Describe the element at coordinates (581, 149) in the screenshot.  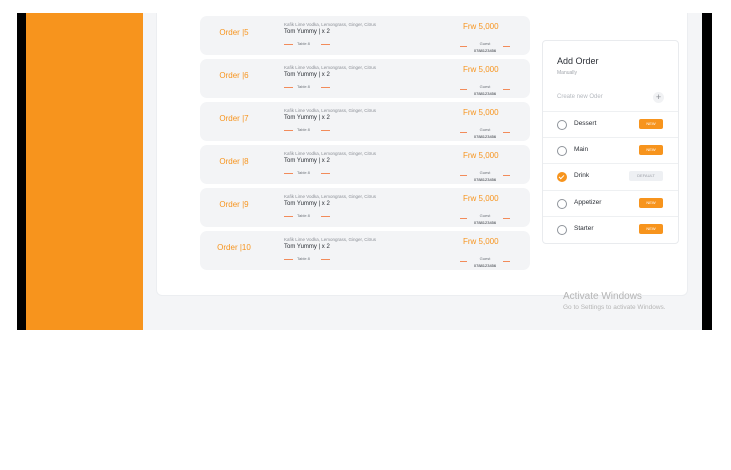
I see `category-label: Main` at that location.